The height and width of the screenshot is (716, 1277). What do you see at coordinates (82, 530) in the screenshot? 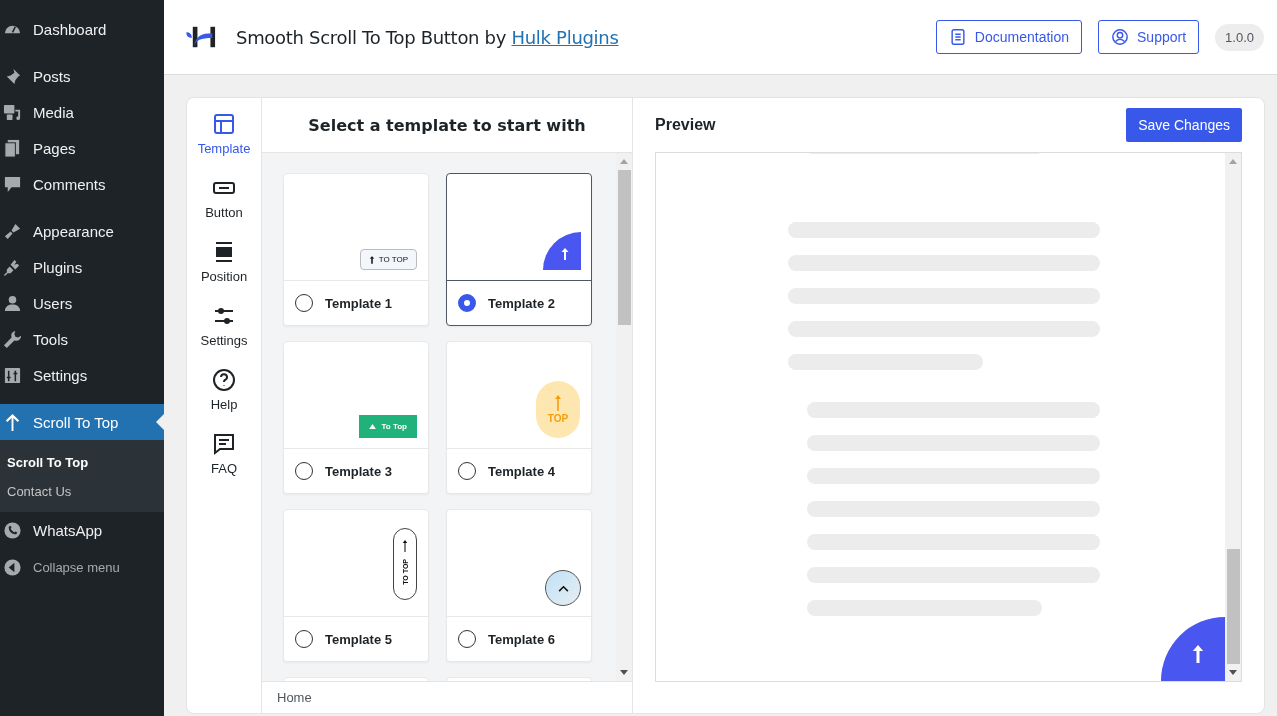
I see `menu-item: WhatsApp` at bounding box center [82, 530].